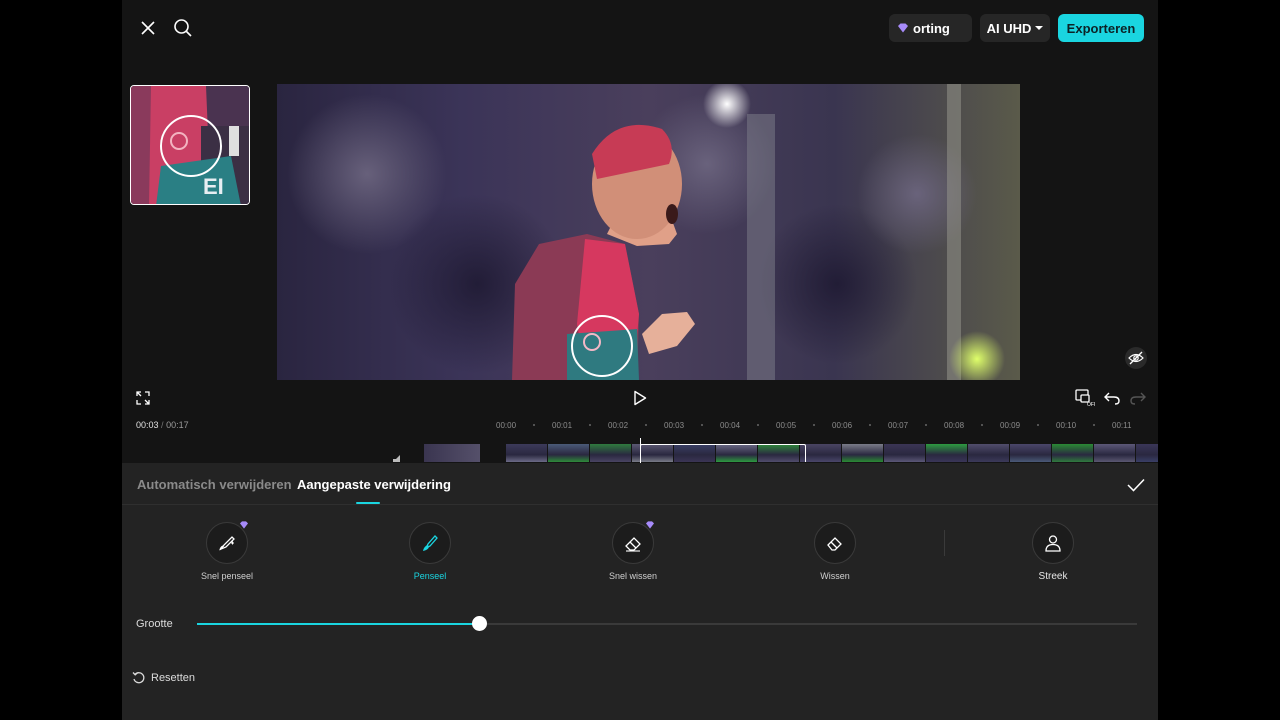 The width and height of the screenshot is (1280, 720). What do you see at coordinates (944, 543) in the screenshot?
I see `tool-divider` at bounding box center [944, 543].